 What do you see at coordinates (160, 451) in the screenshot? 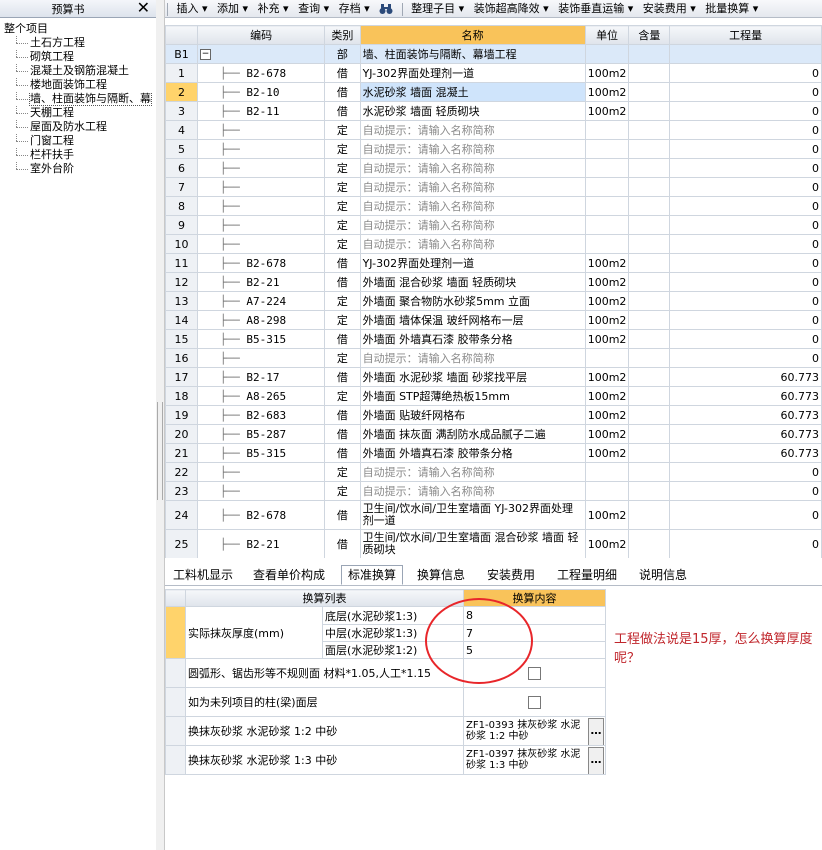
I see `splitter-grip` at bounding box center [160, 451].